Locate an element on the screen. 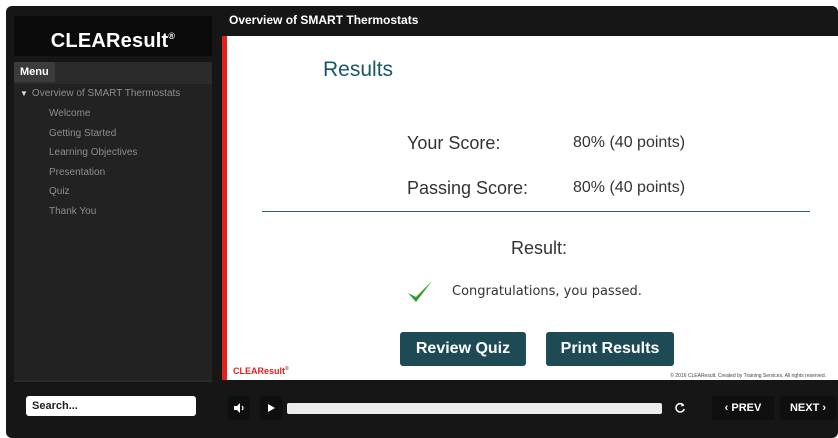  footer-logo-text: CLEAResult is located at coordinates (259, 371).